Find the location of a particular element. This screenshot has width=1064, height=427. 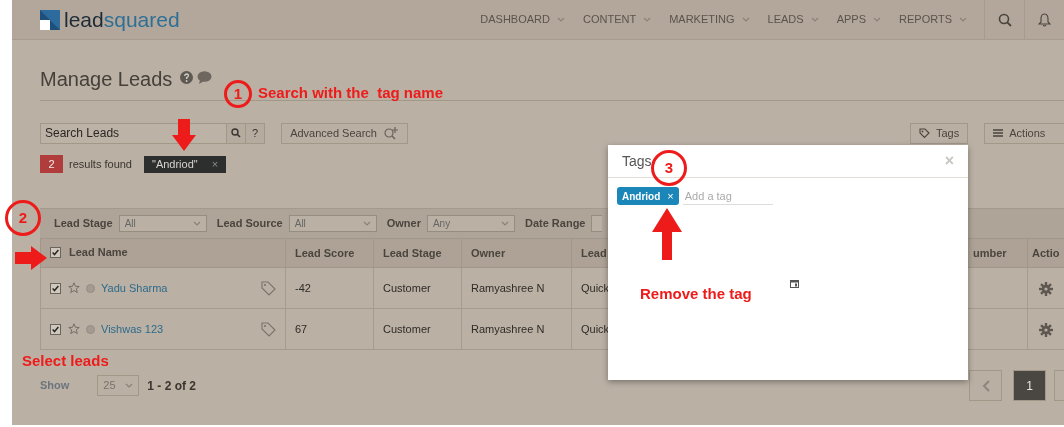

help-button: ? is located at coordinates (256, 133).